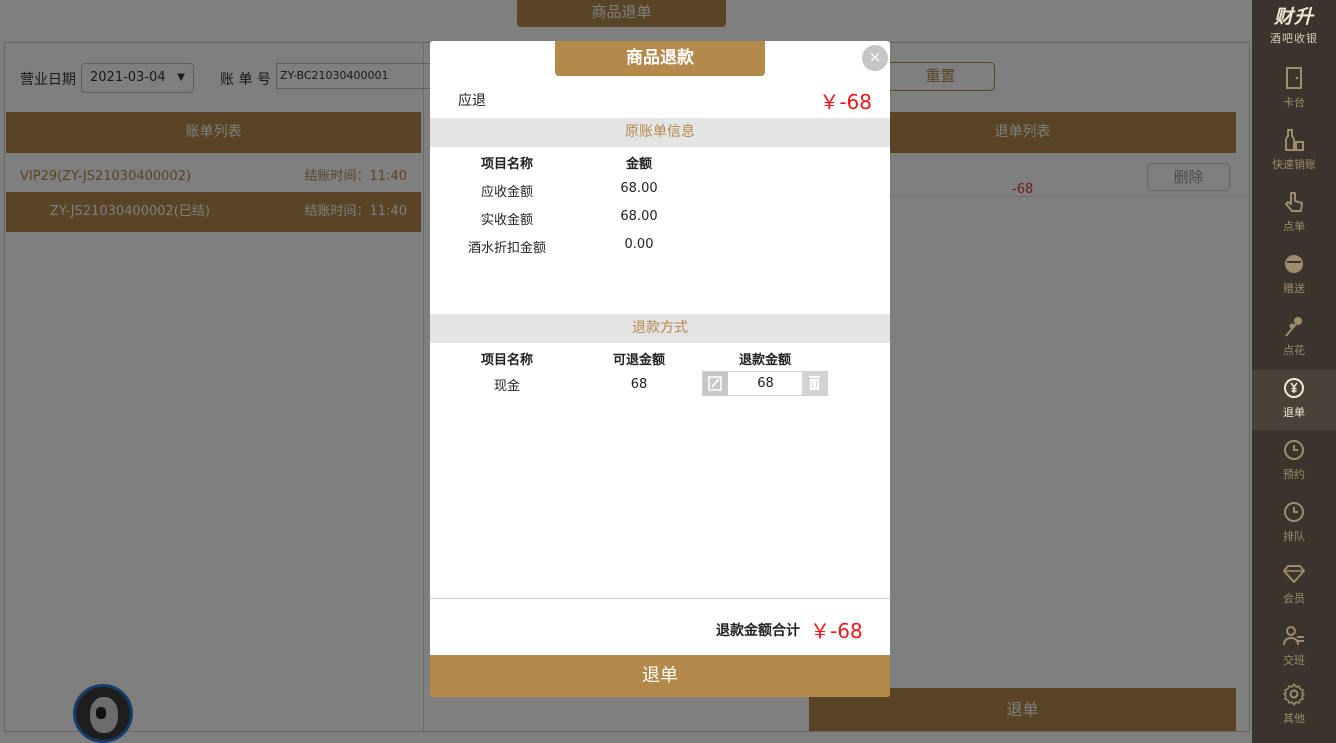  I want to click on sidebar-item-label: 会员, so click(1294, 598).